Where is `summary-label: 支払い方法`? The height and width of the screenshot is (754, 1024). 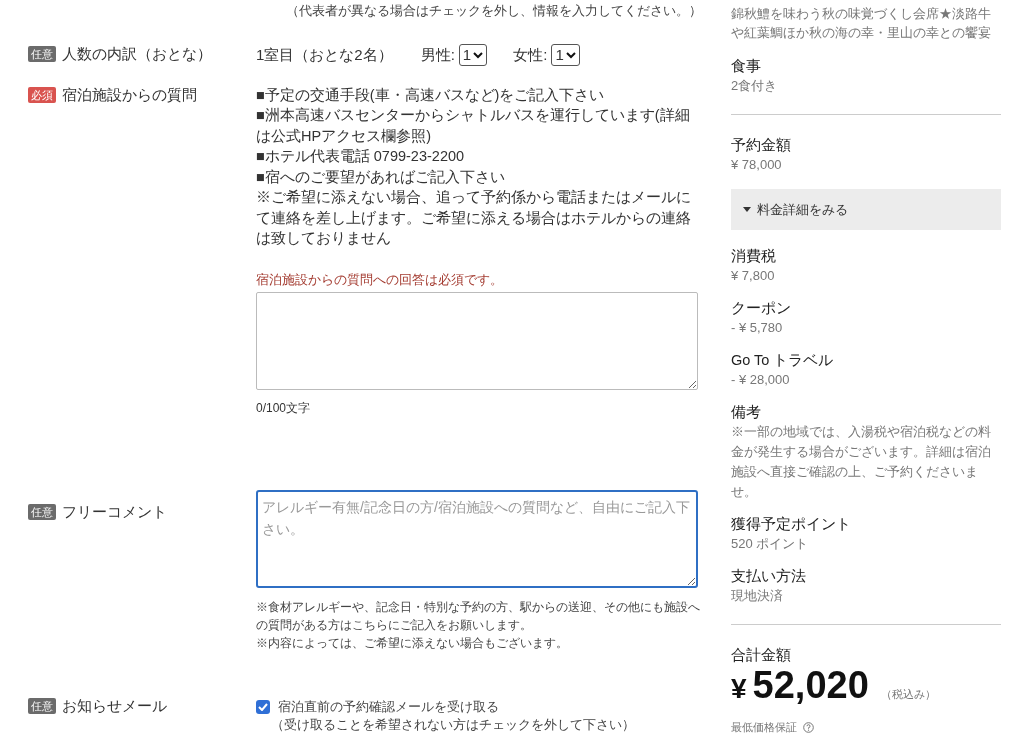
summary-label: 支払い方法 is located at coordinates (769, 576).